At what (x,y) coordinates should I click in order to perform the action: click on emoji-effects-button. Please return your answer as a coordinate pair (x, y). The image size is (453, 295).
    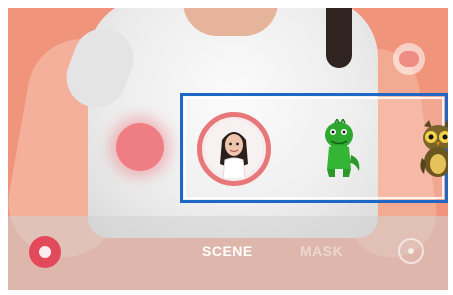
    Looking at the image, I should click on (45, 252).